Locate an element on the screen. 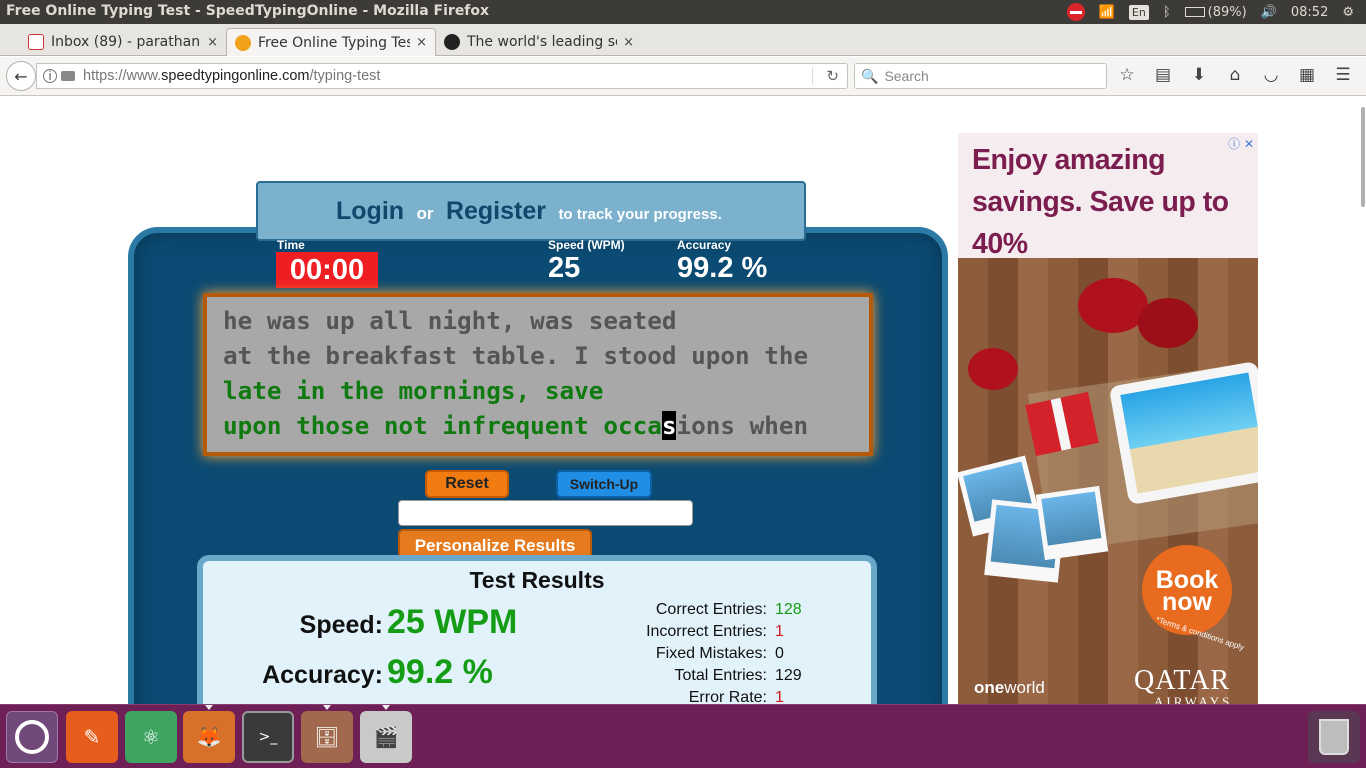 This screenshot has height=768, width=1366. tab-typing-test: Free Online Typing Tes × is located at coordinates (331, 42).